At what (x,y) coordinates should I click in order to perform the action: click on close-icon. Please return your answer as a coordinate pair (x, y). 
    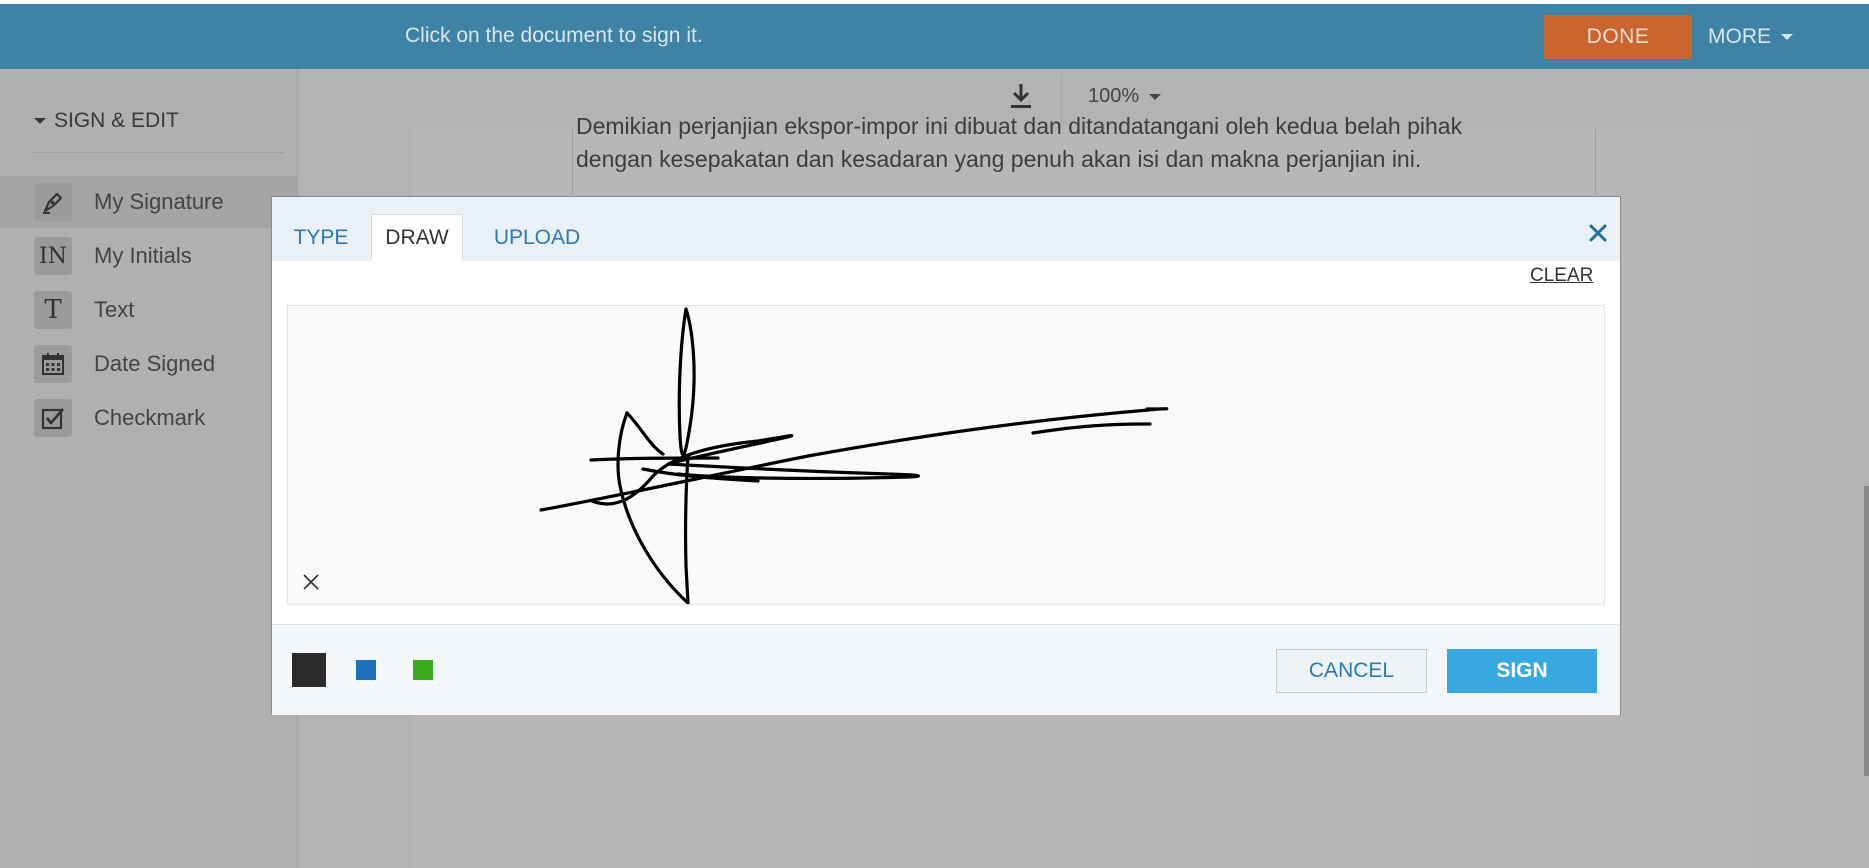
    Looking at the image, I should click on (1598, 233).